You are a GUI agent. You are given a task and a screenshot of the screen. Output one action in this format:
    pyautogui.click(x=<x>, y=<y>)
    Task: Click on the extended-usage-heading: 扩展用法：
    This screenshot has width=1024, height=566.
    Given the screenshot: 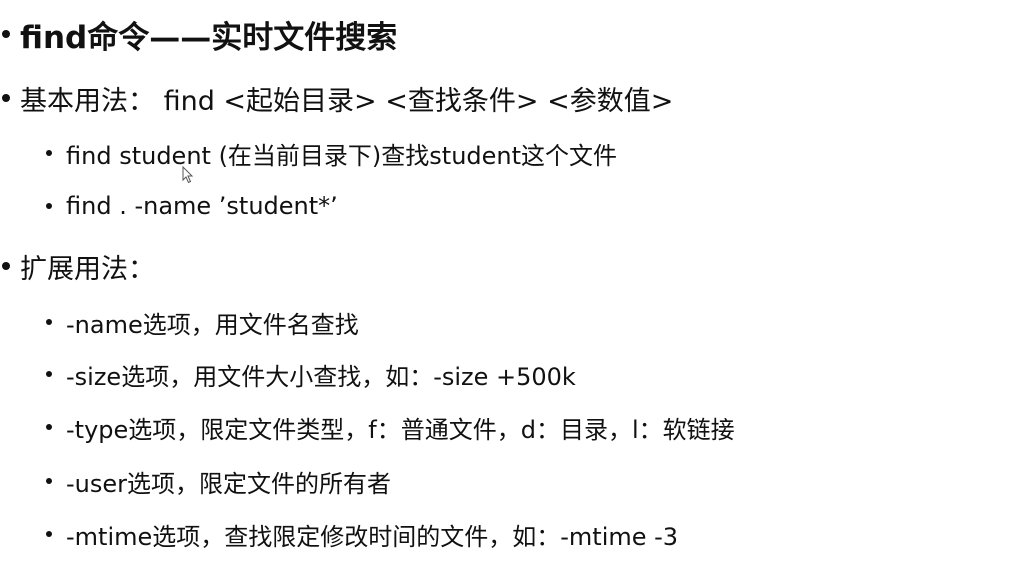 What is the action you would take?
    pyautogui.click(x=87, y=269)
    